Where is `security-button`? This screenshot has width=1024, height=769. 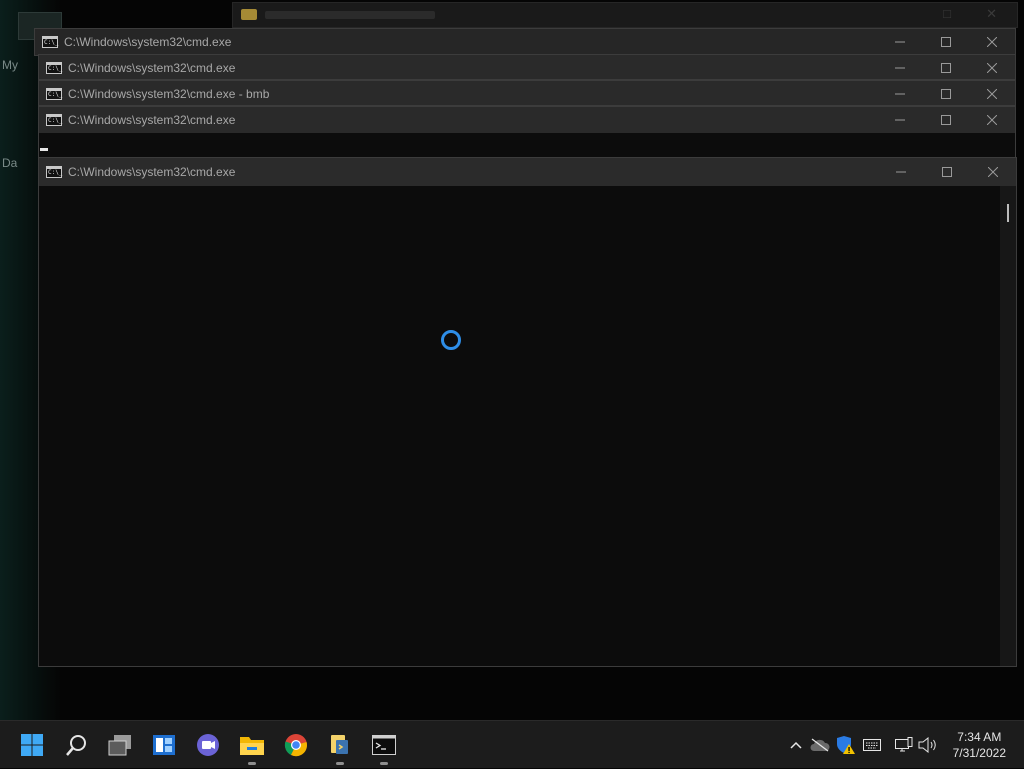 security-button is located at coordinates (846, 745).